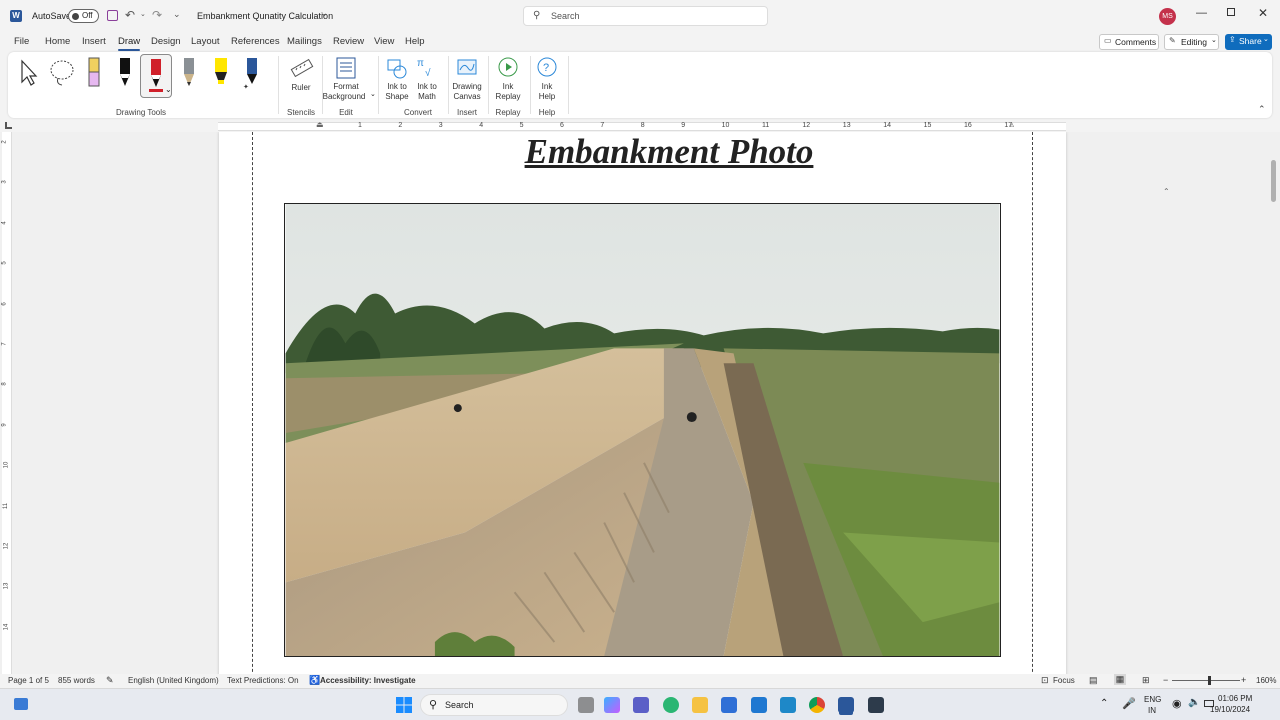 The height and width of the screenshot is (720, 1280). I want to click on search-box: ⚲ Search, so click(645, 16).